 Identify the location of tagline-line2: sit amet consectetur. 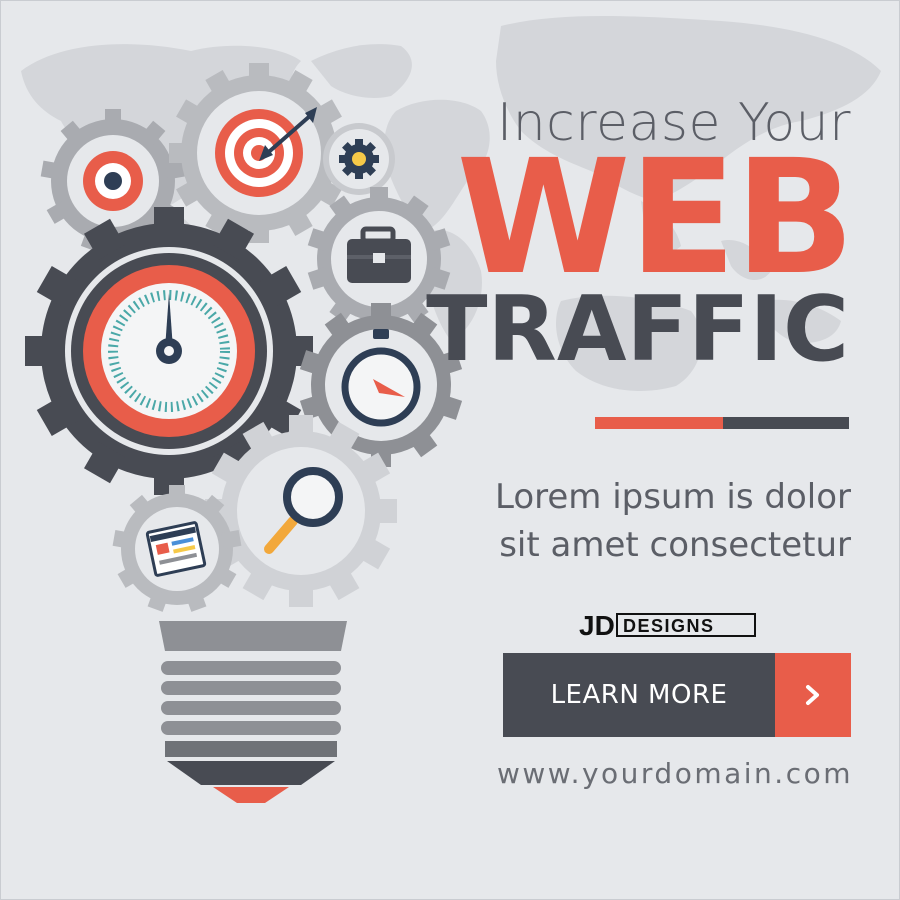
(675, 545).